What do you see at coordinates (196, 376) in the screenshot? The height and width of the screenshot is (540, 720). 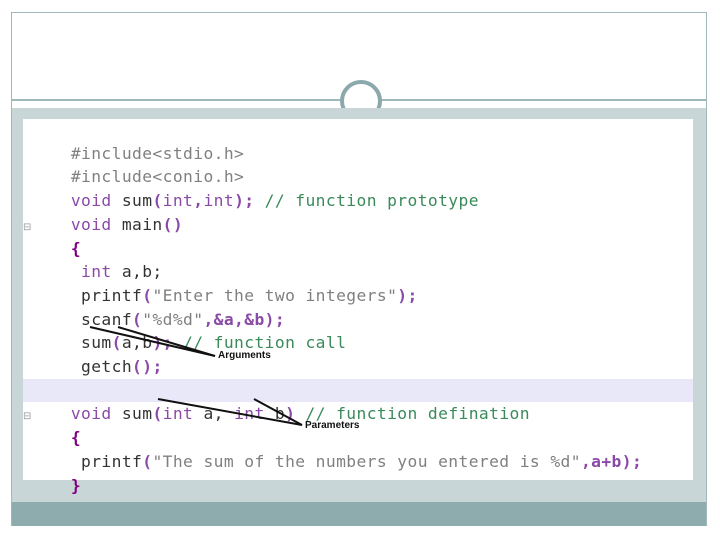 I see `annotation-arrows` at bounding box center [196, 376].